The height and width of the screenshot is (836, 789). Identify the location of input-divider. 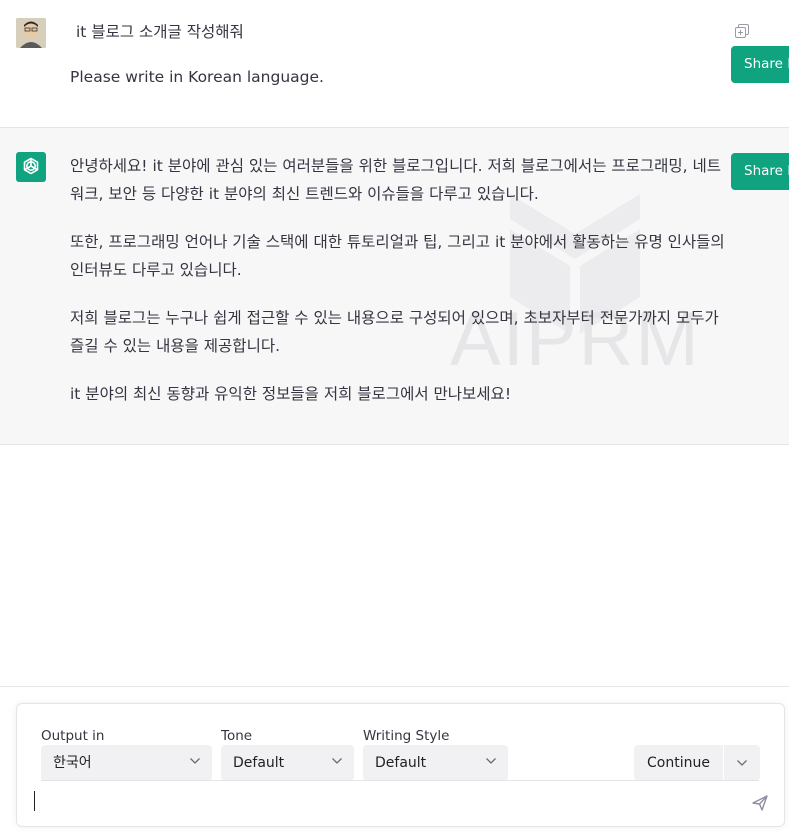
(400, 780).